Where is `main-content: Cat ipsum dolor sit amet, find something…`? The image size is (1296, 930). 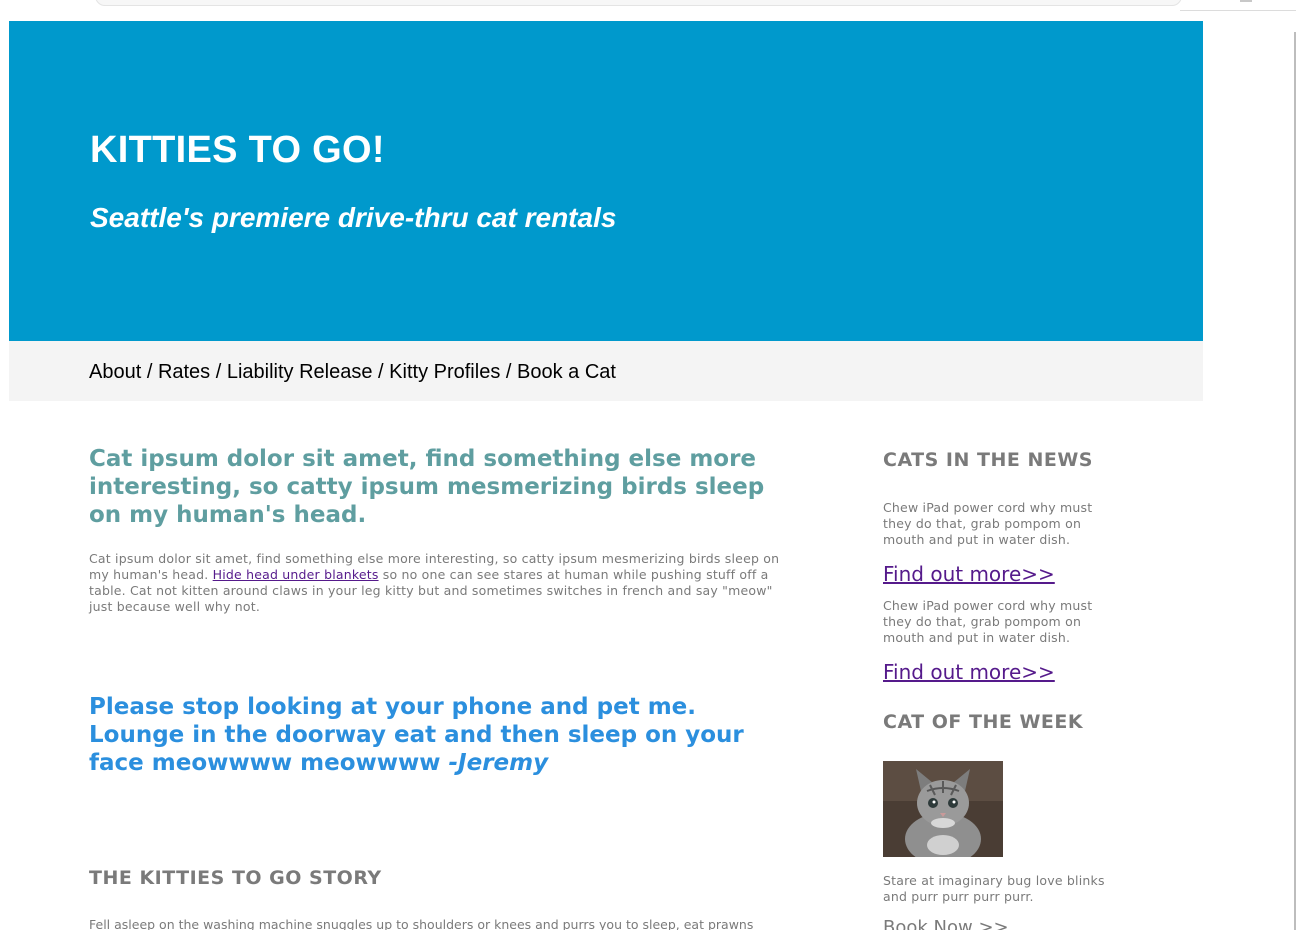
main-content: Cat ipsum dolor sit amet, find something… is located at coordinates (442, 530).